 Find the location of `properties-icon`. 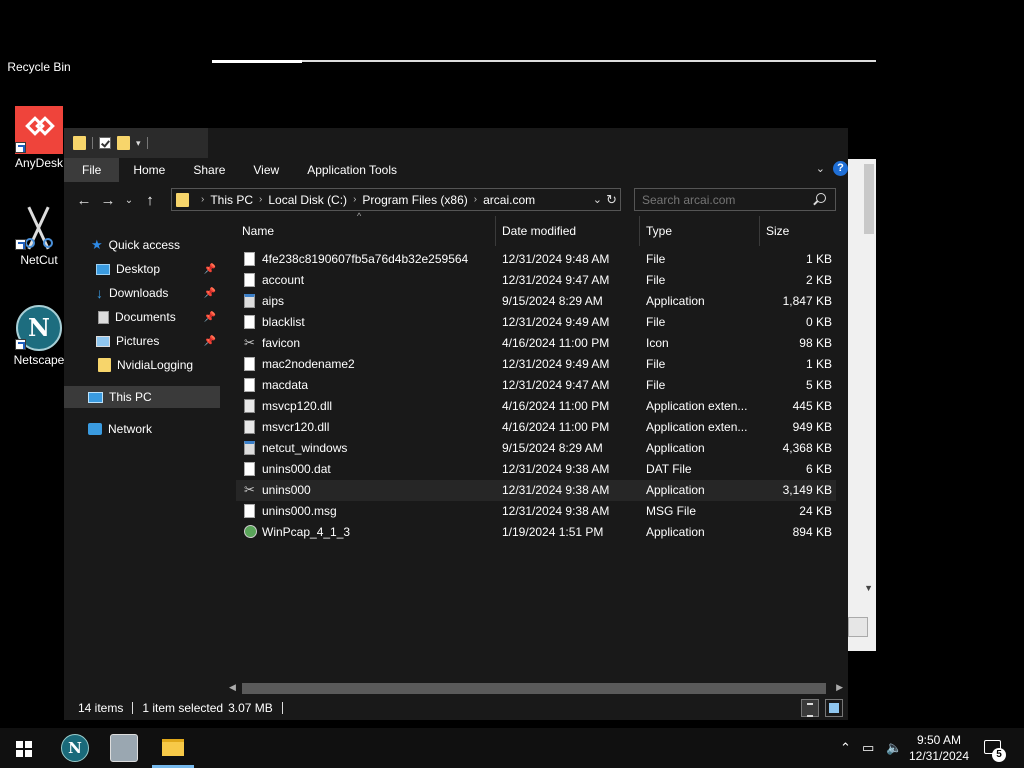

properties-icon is located at coordinates (105, 143).